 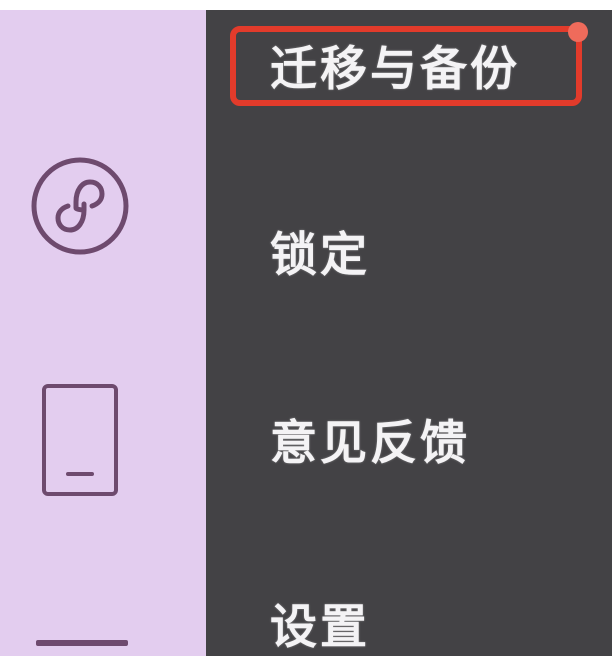 I want to click on menu-bar-icon, so click(x=82, y=644).